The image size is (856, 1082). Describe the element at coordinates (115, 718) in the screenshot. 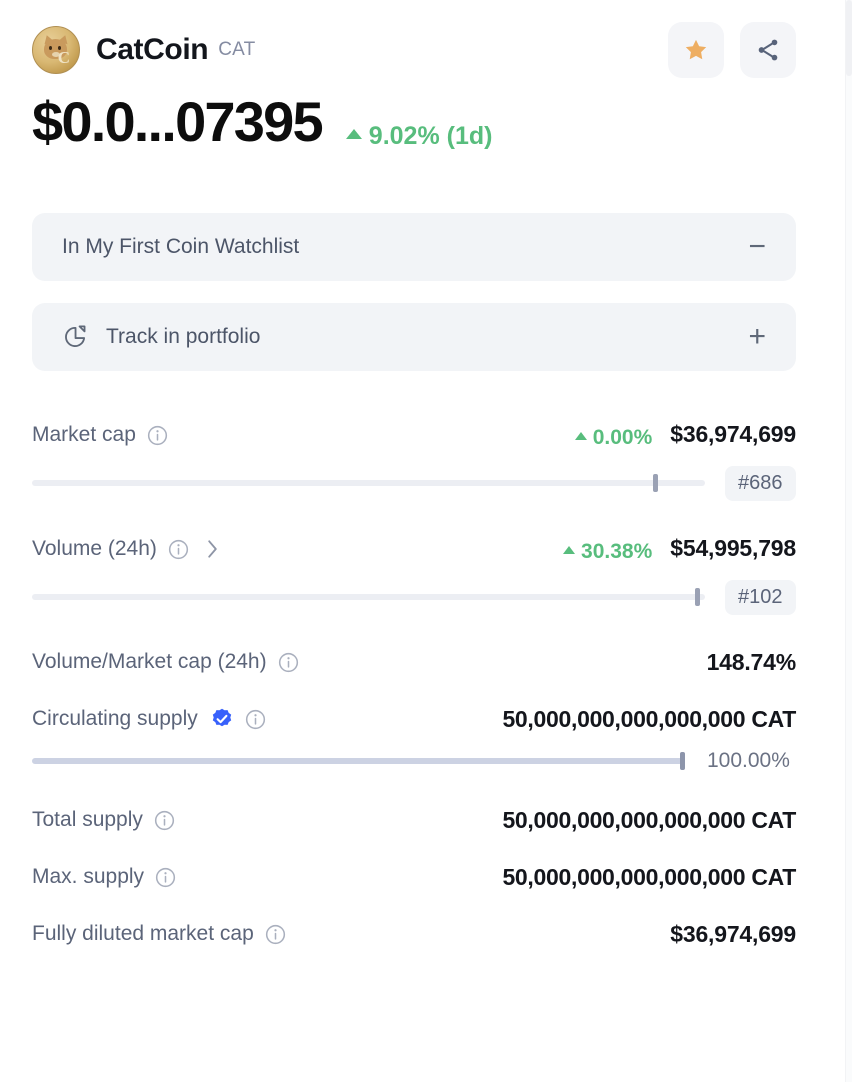

I see `circulating-supply-label: Circulating supply` at that location.